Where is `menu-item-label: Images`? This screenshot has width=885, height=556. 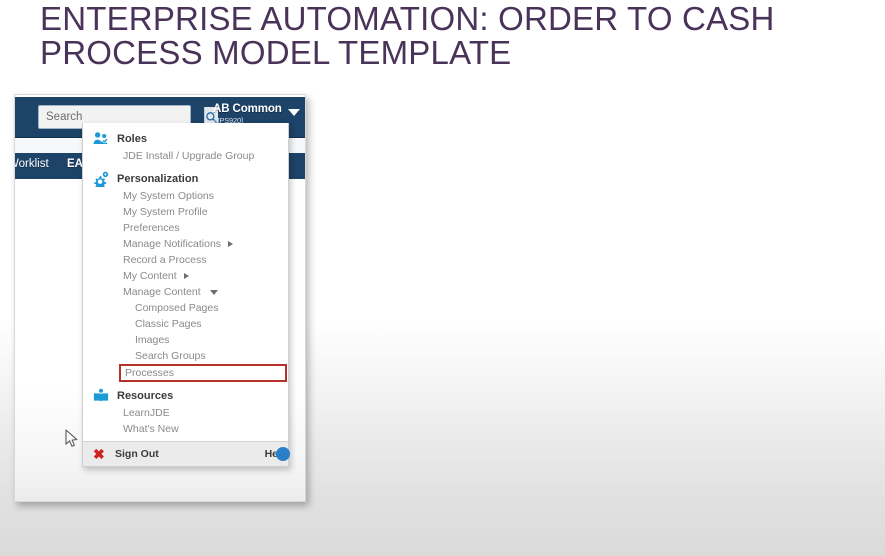 menu-item-label: Images is located at coordinates (152, 340).